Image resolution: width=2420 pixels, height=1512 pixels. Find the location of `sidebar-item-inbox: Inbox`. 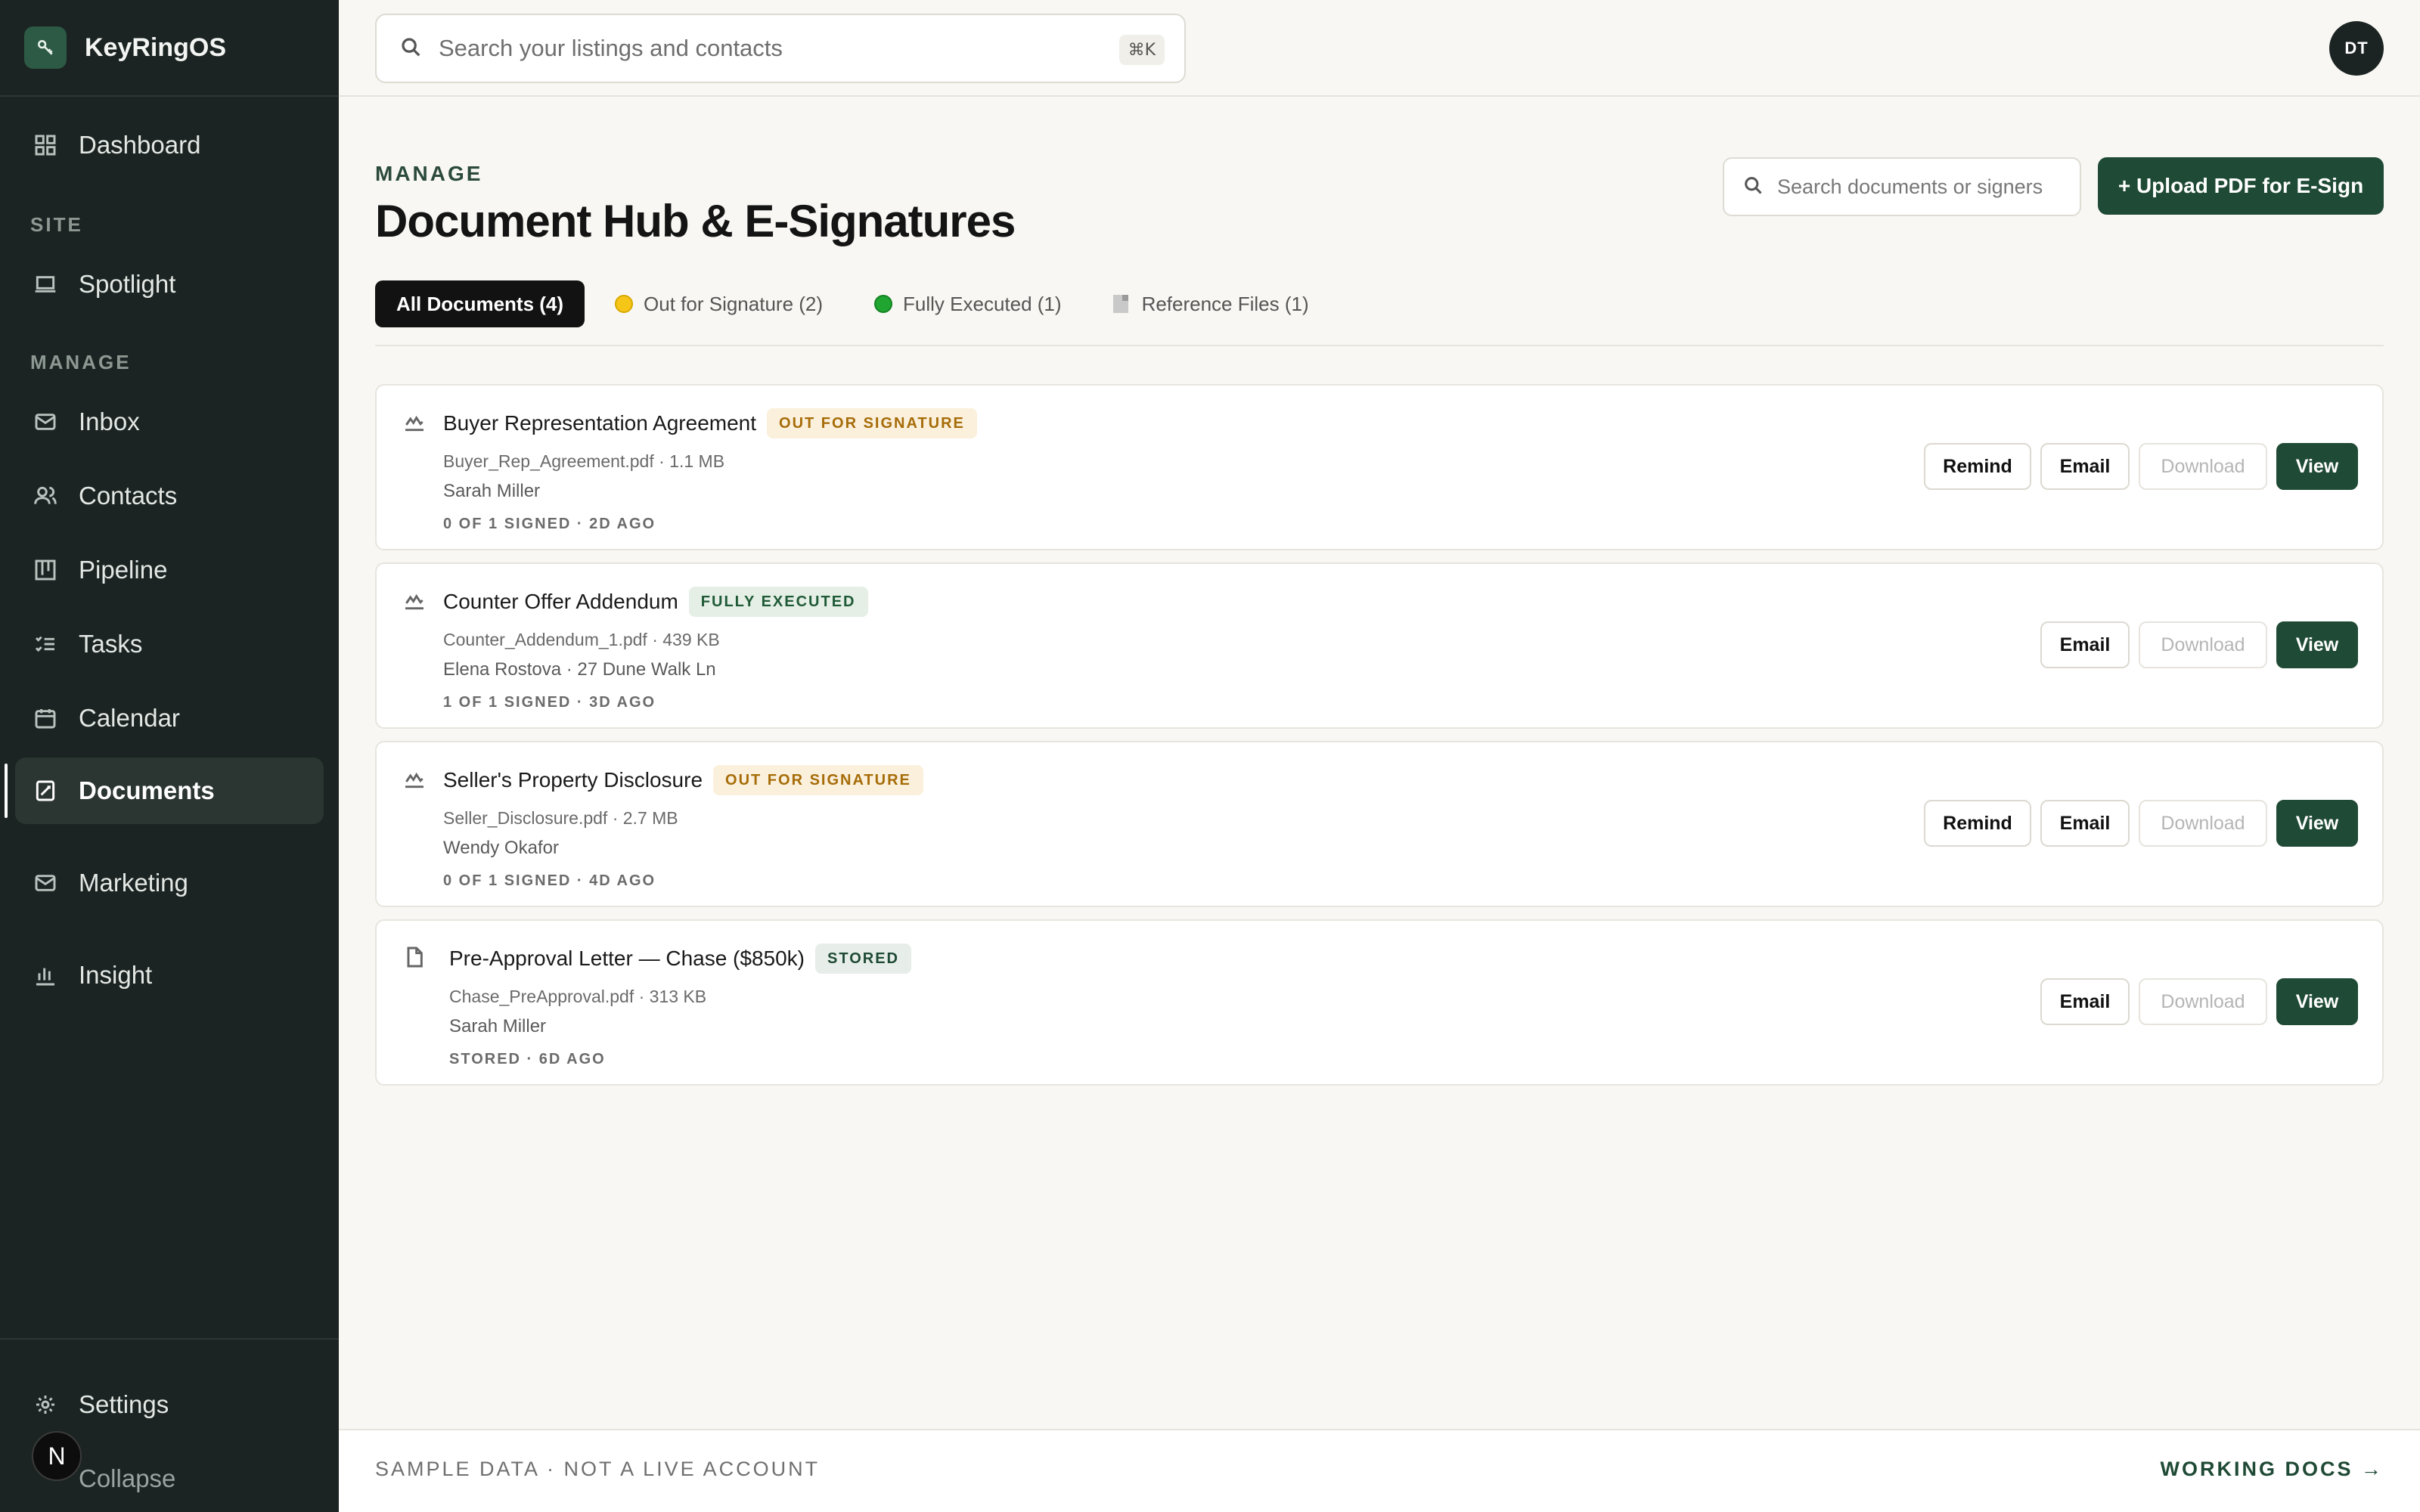

sidebar-item-inbox: Inbox is located at coordinates (169, 422).